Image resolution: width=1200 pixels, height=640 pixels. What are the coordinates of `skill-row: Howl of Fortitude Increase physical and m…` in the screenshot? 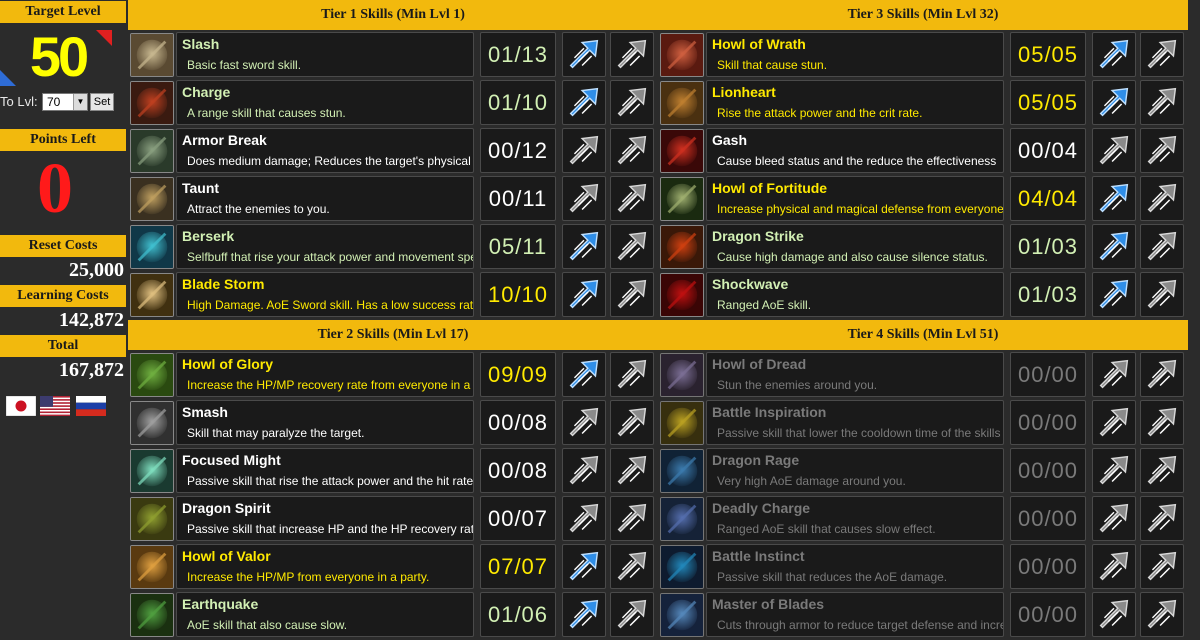 It's located at (923, 198).